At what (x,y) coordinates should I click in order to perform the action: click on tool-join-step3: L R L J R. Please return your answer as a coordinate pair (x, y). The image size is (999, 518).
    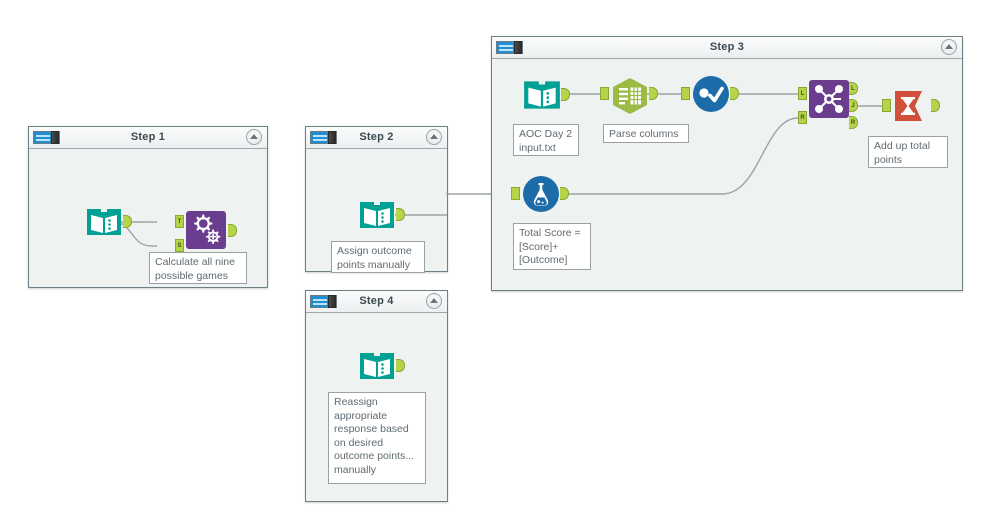
    Looking at the image, I should click on (832, 103).